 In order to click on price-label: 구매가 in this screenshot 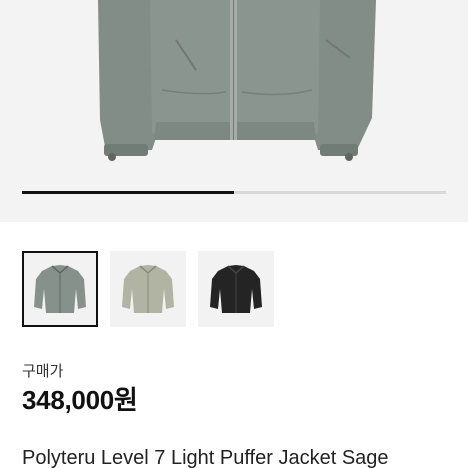, I will do `click(43, 371)`.